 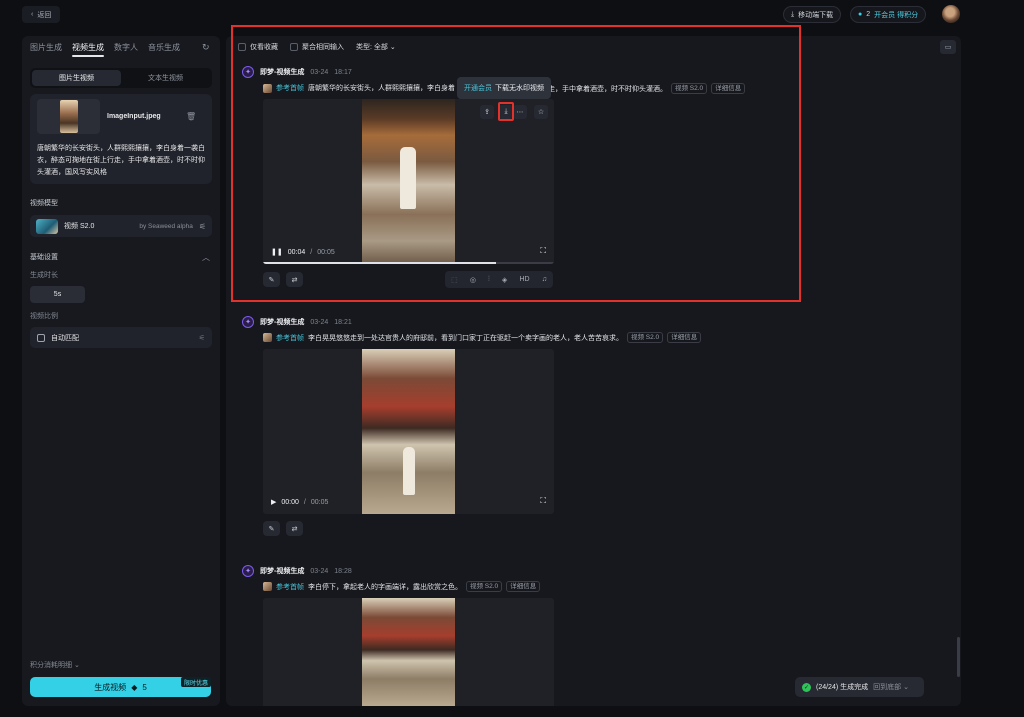 What do you see at coordinates (297, 72) in the screenshot?
I see `record-header: ✦ 即梦-视频生成 03-24 18:17` at bounding box center [297, 72].